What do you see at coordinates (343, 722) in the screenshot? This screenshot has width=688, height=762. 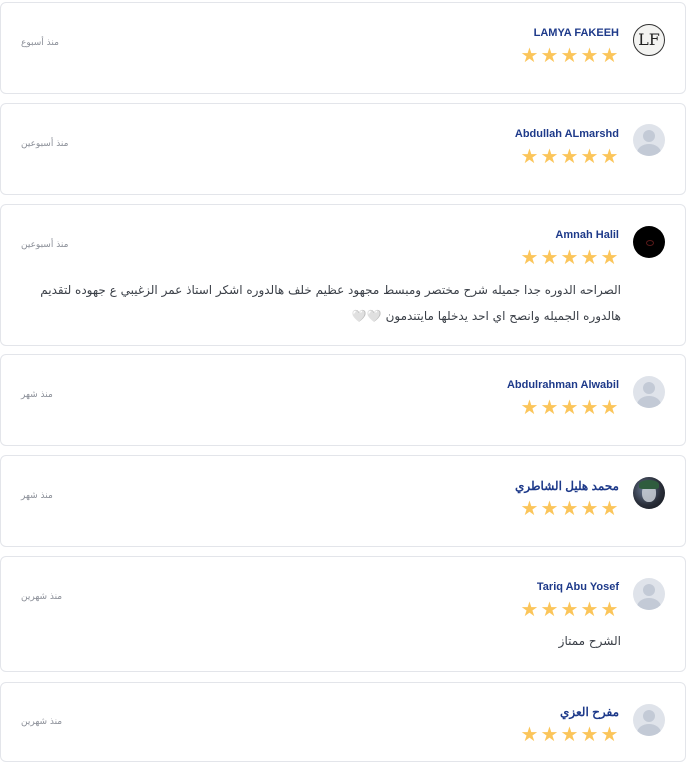 I see `review-card: مفرح العزي ★ ★ ★ ★ ★ منذ شهرين` at bounding box center [343, 722].